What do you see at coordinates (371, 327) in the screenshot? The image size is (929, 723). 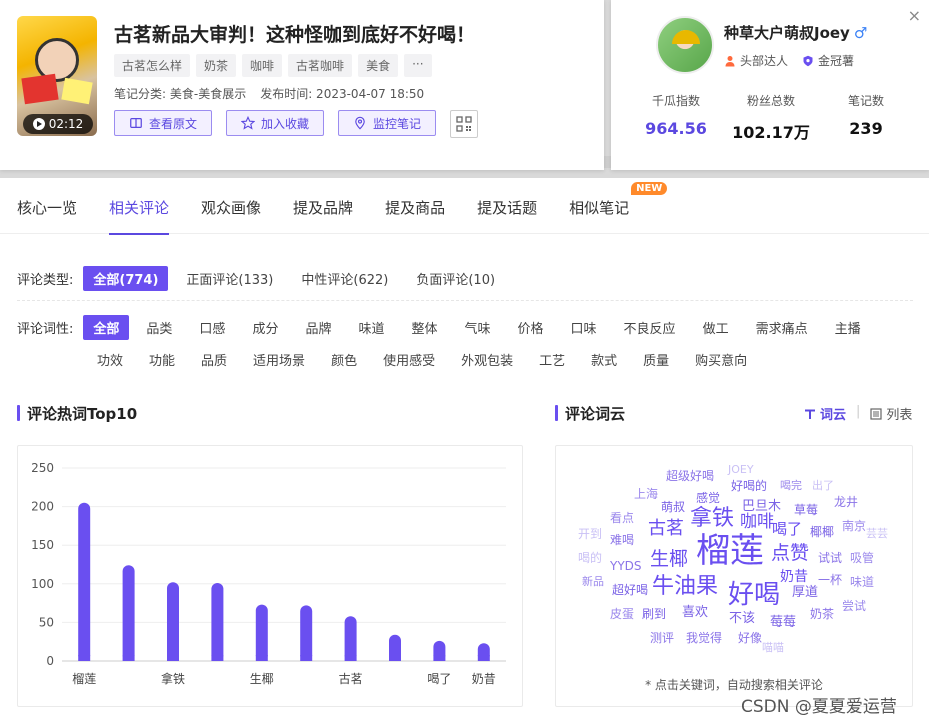 I see `pos-chip: 味道` at bounding box center [371, 327].